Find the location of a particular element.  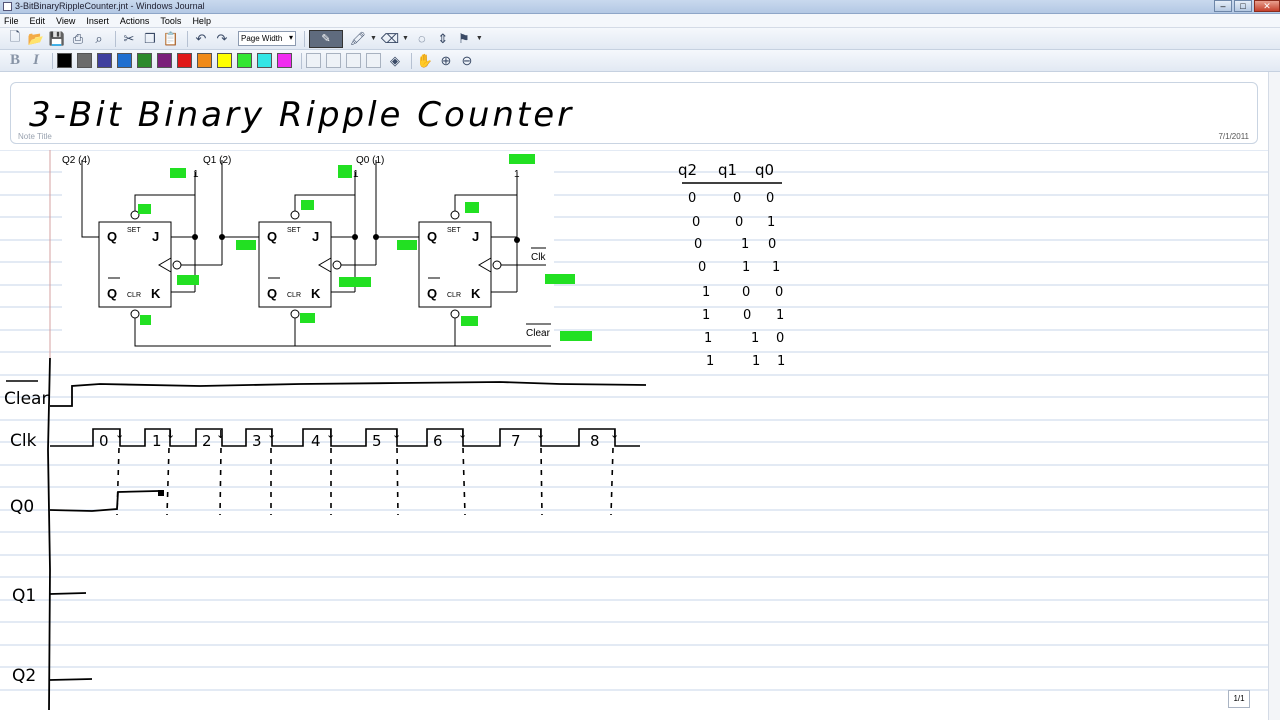

menu-view: View is located at coordinates (65, 21).